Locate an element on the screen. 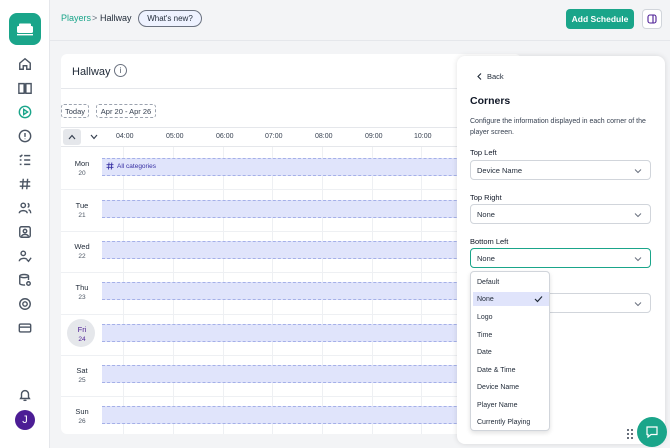 The width and height of the screenshot is (670, 448). back-button: Back is located at coordinates (490, 76).